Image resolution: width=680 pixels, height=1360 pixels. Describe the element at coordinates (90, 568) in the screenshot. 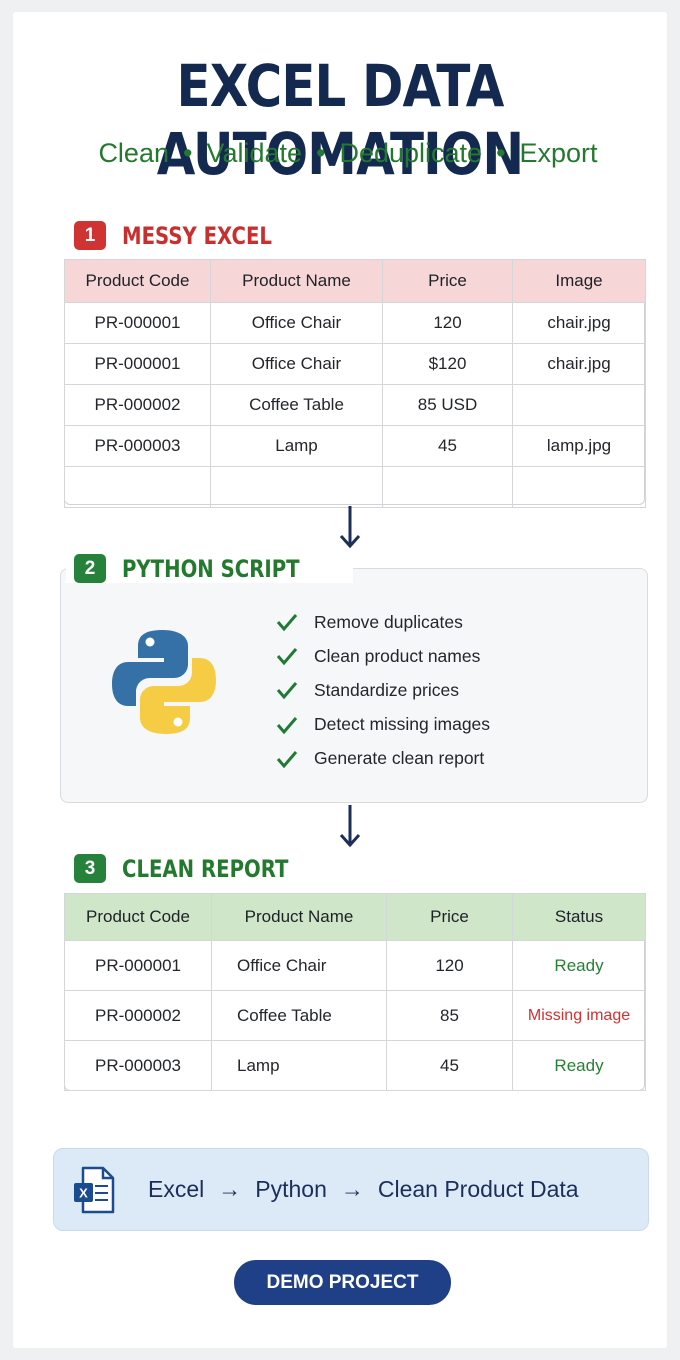

I see `section-number-badge: 2` at that location.